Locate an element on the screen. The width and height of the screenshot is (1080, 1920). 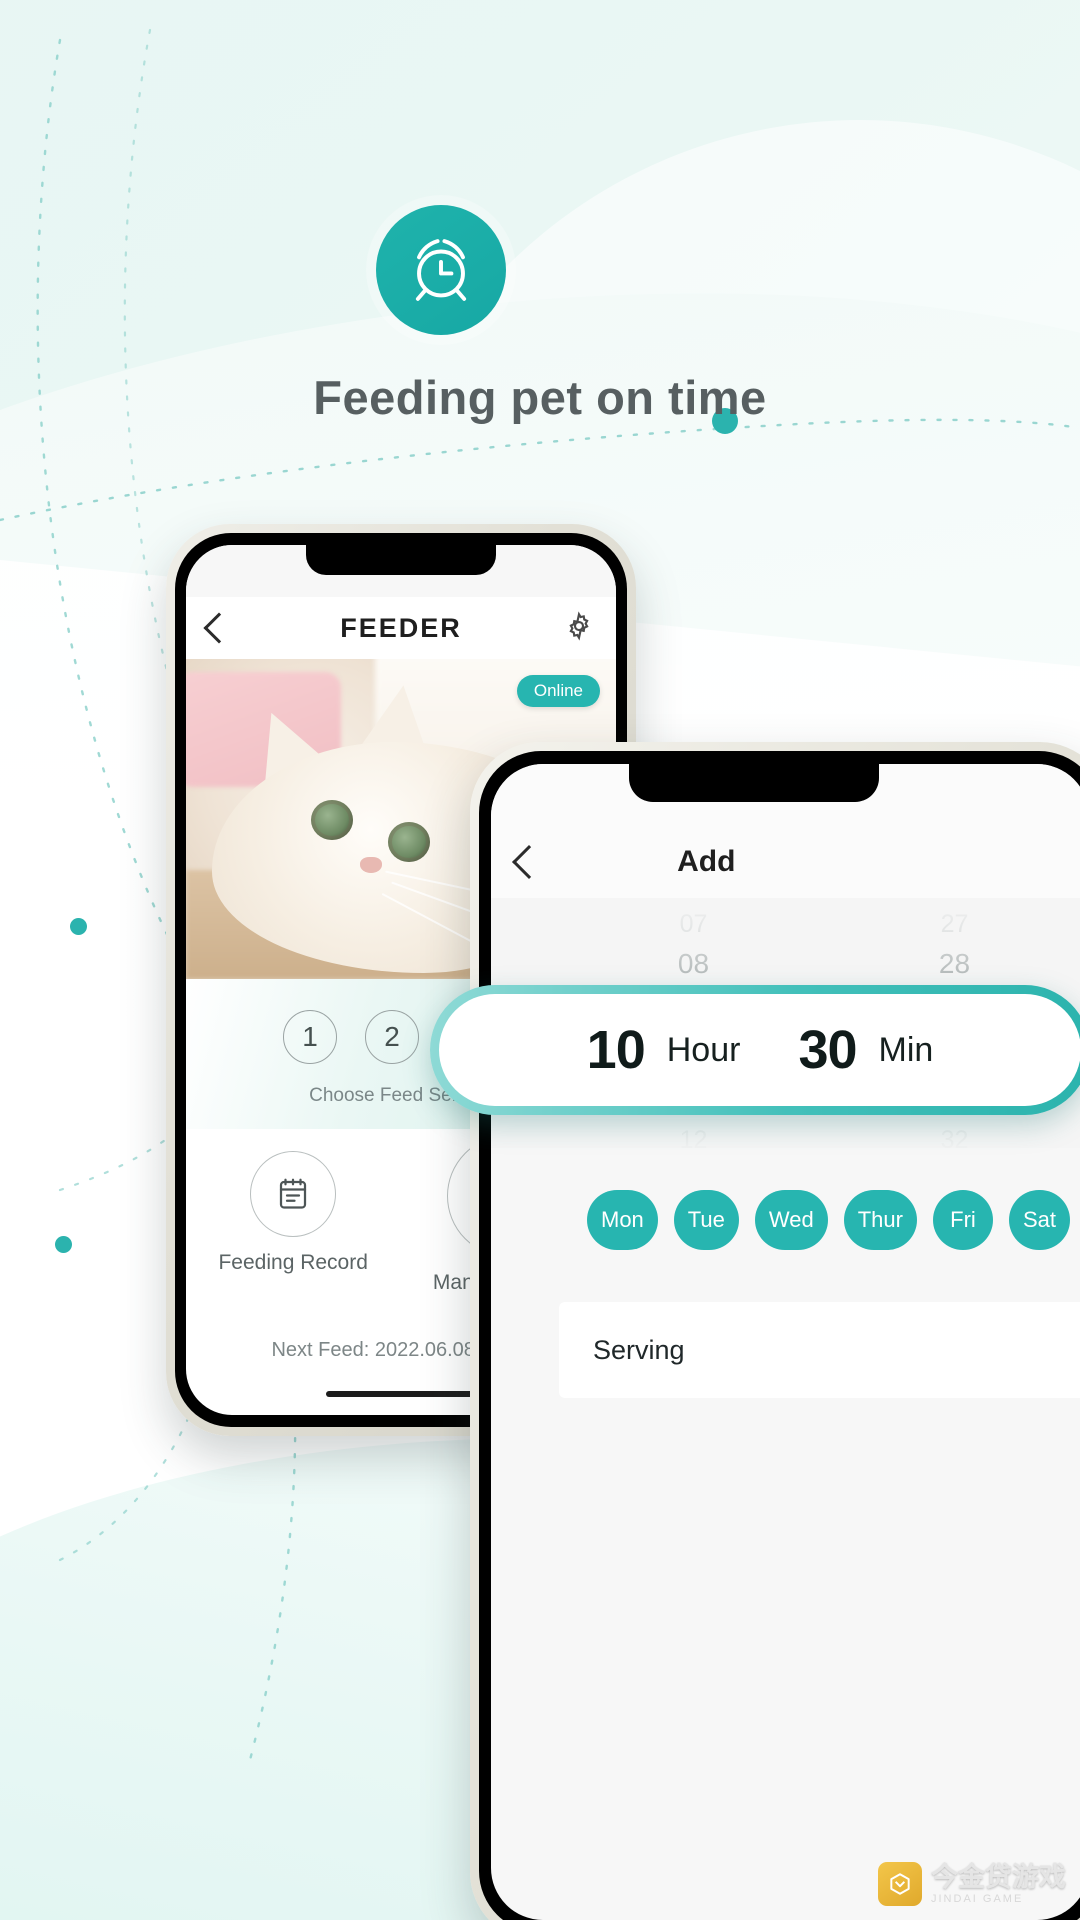
hour-option: 08 is located at coordinates (693, 964).